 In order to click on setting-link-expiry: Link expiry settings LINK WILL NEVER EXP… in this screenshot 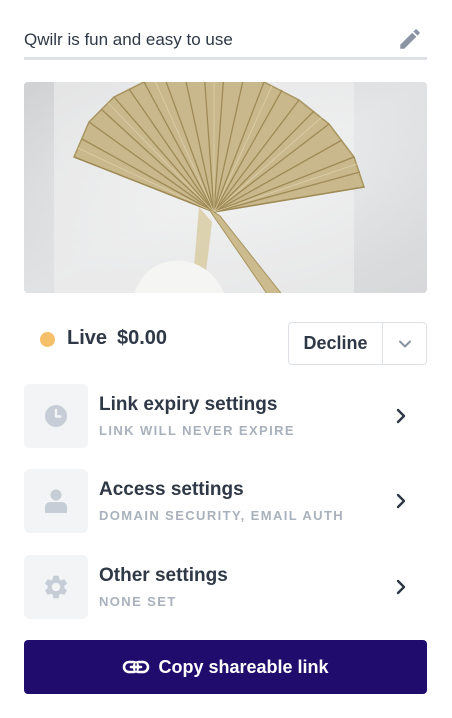, I will do `click(225, 416)`.